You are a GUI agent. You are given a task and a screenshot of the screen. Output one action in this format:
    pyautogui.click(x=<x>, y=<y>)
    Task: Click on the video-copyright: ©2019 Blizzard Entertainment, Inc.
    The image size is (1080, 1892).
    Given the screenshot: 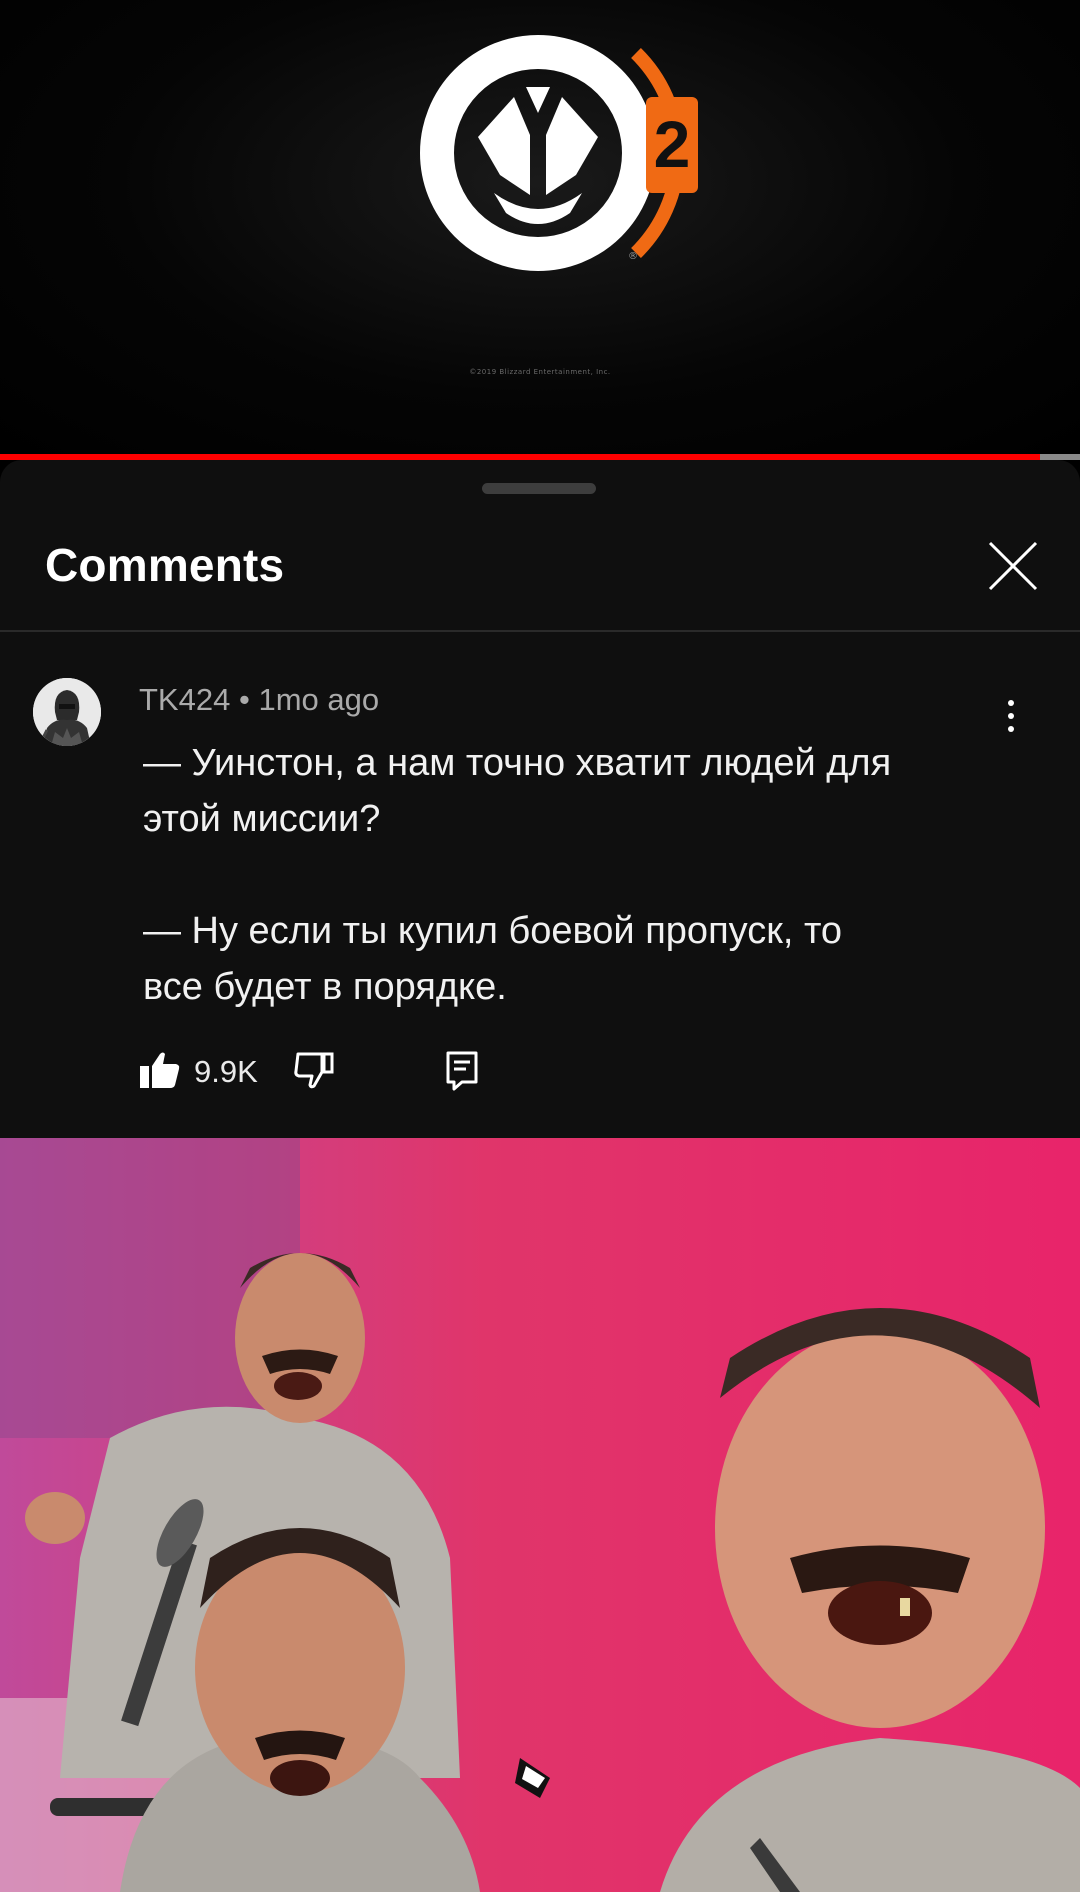 What is the action you would take?
    pyautogui.click(x=540, y=372)
    